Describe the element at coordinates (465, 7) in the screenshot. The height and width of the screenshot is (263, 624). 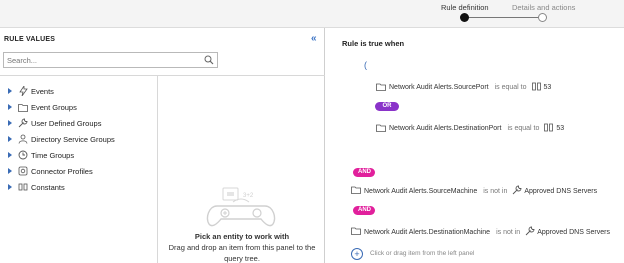
I see `step-rule-definition: Rule definition` at that location.